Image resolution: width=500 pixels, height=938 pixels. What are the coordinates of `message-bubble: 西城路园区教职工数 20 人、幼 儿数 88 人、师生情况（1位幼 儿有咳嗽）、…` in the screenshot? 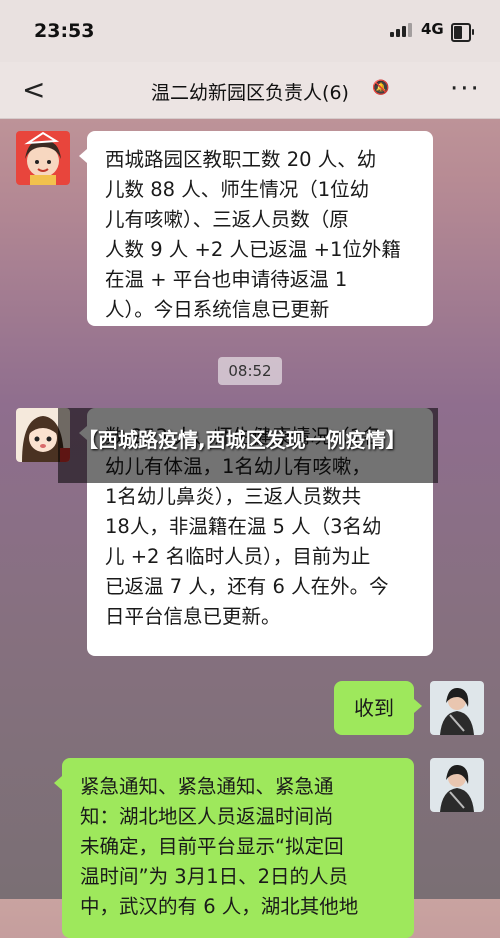 It's located at (256, 228).